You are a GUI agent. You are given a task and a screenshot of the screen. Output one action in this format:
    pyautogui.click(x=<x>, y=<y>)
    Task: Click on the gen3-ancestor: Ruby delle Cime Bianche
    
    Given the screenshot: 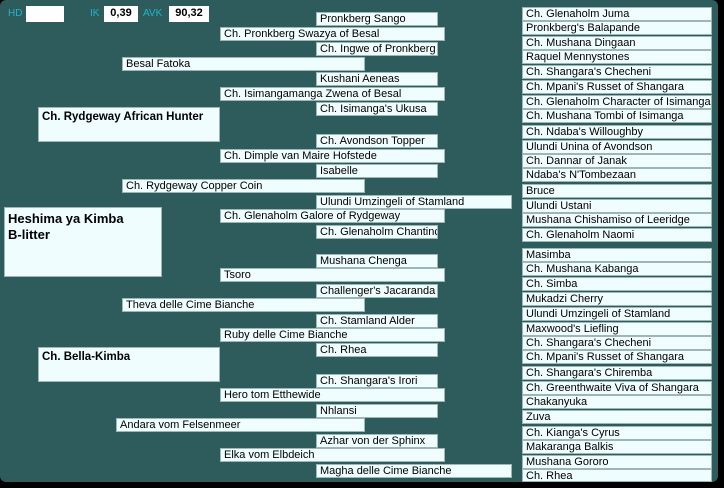 What is the action you would take?
    pyautogui.click(x=332, y=335)
    